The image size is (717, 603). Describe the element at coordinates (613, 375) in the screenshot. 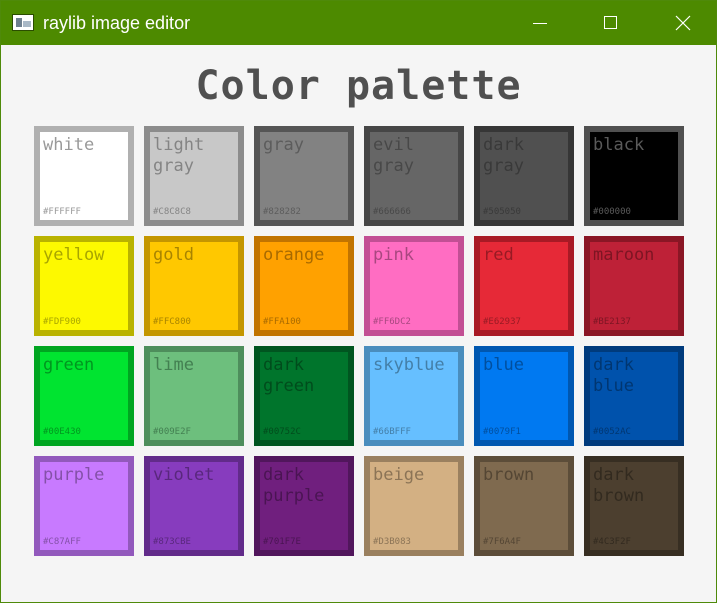

I see `swatch-name: dark blue` at that location.